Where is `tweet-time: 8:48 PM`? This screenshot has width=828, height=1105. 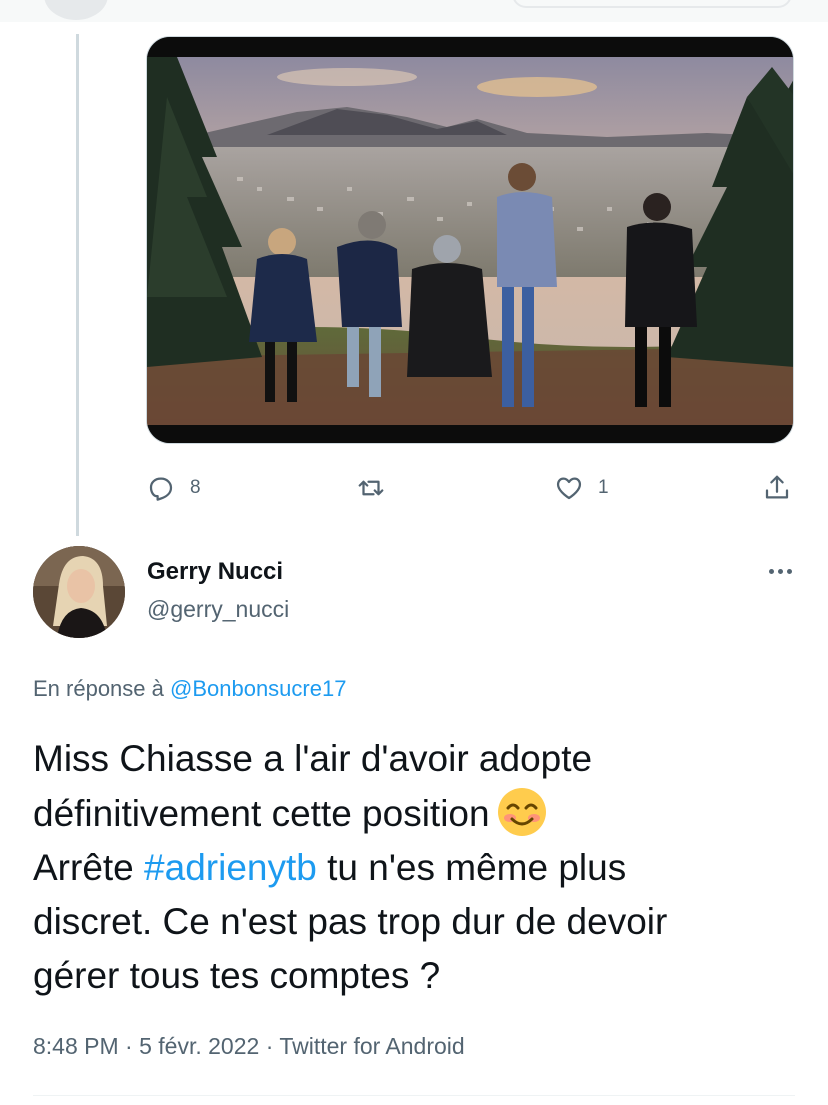 tweet-time: 8:48 PM is located at coordinates (76, 1046).